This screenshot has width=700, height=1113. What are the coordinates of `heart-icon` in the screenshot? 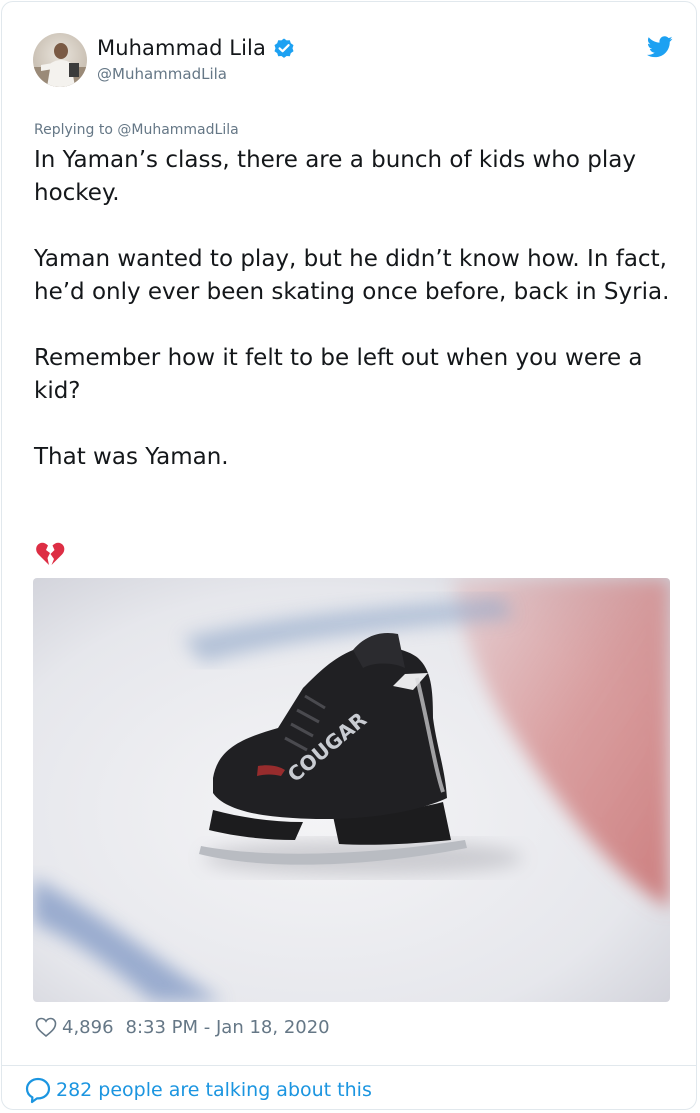 It's located at (46, 1027).